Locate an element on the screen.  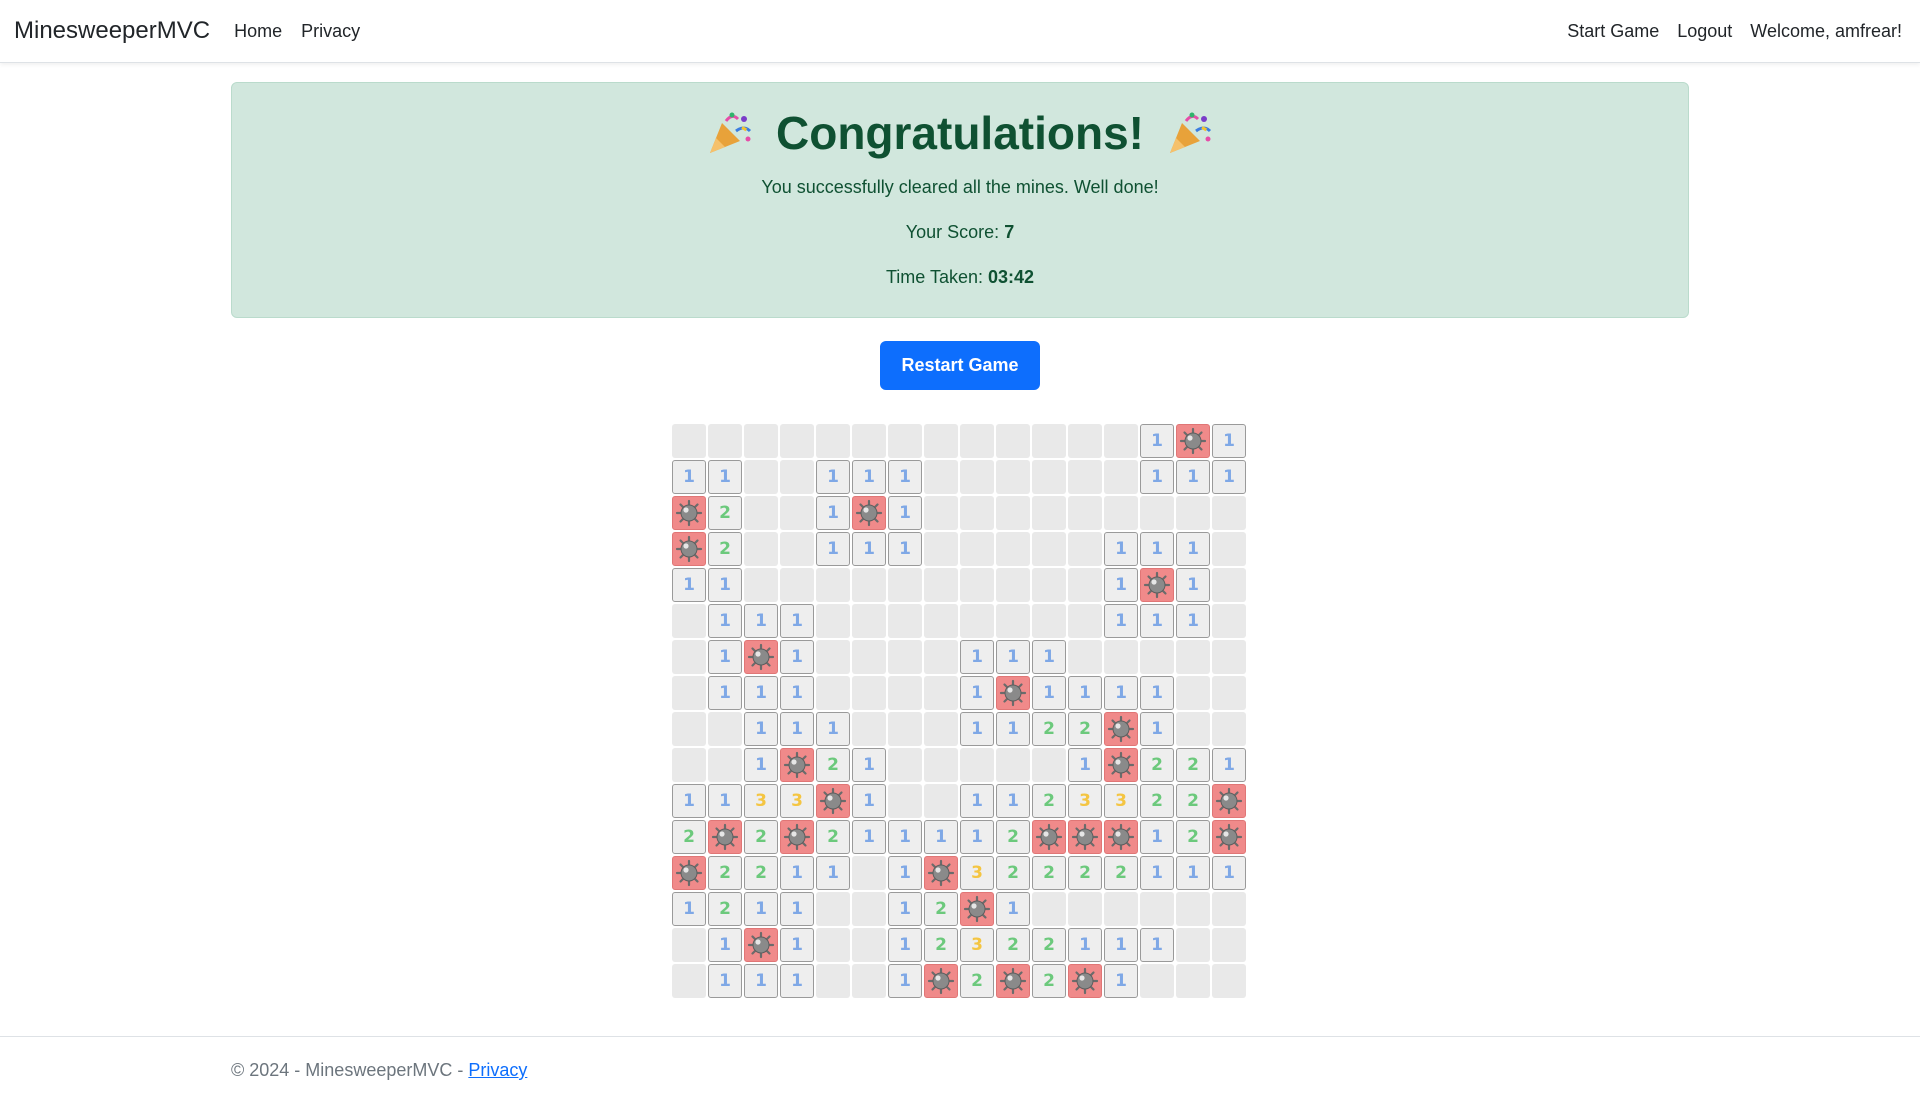
nav-logout-link: Logout is located at coordinates (1704, 31).